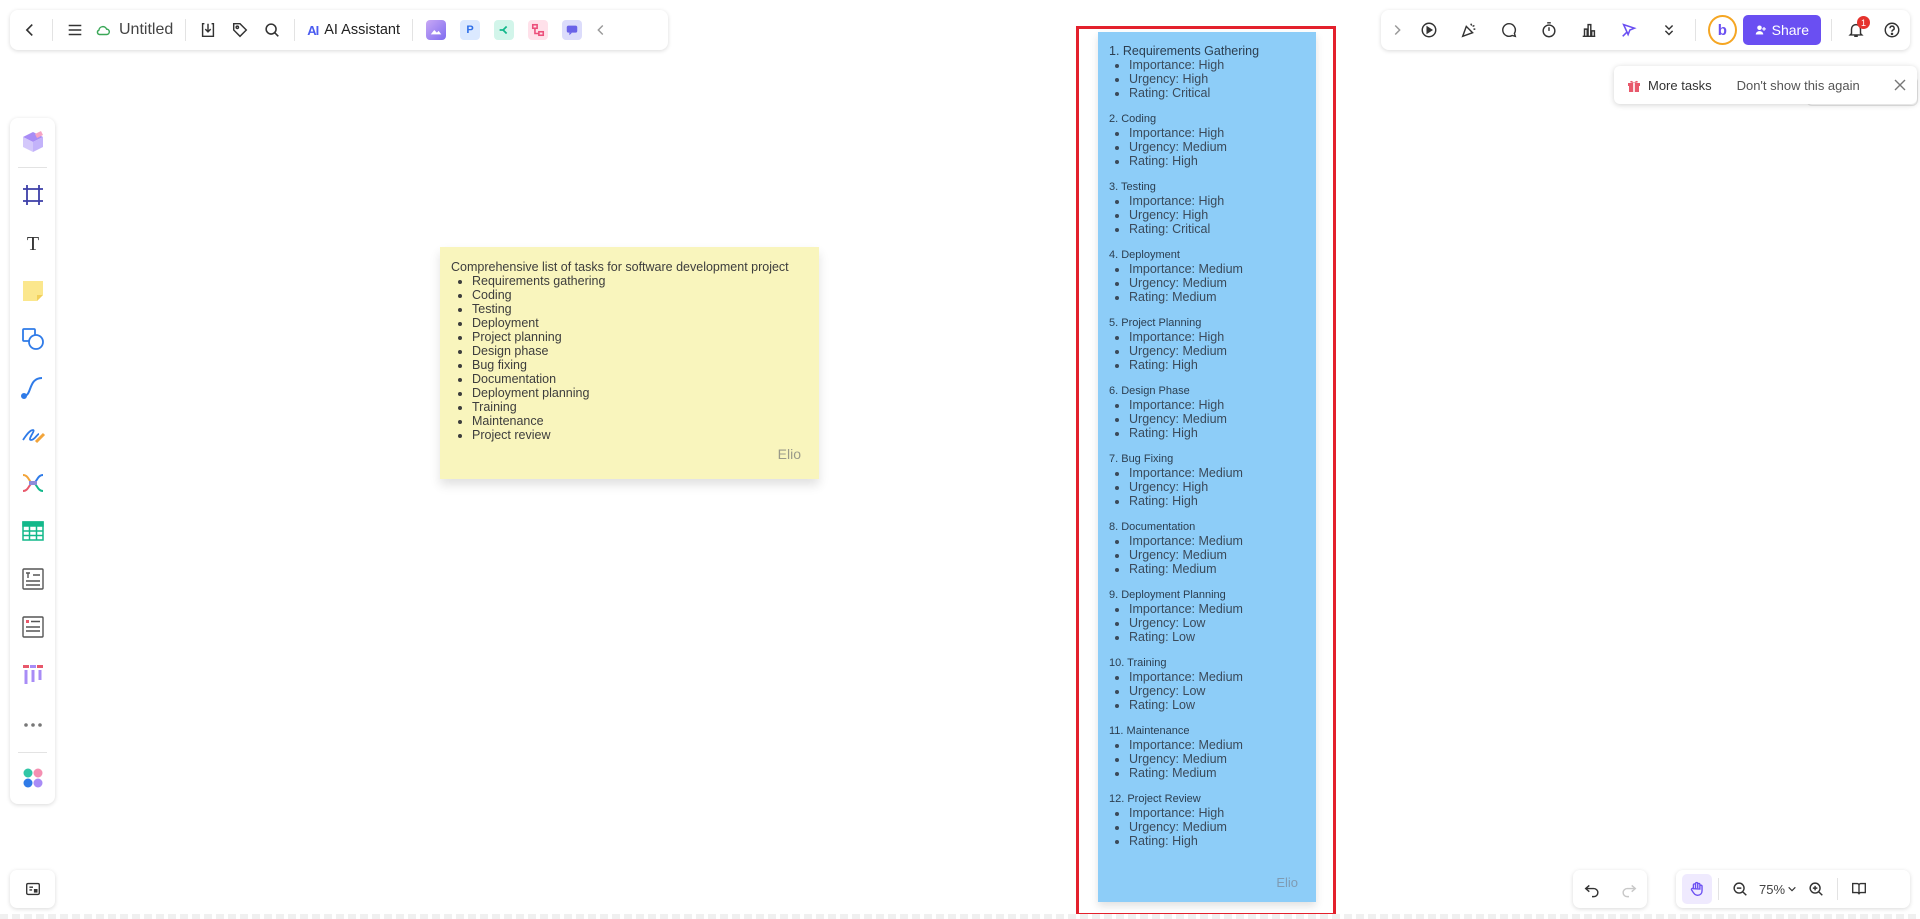 This screenshot has height=919, width=1920. Describe the element at coordinates (1429, 30) in the screenshot. I see `present-play-icon` at that location.